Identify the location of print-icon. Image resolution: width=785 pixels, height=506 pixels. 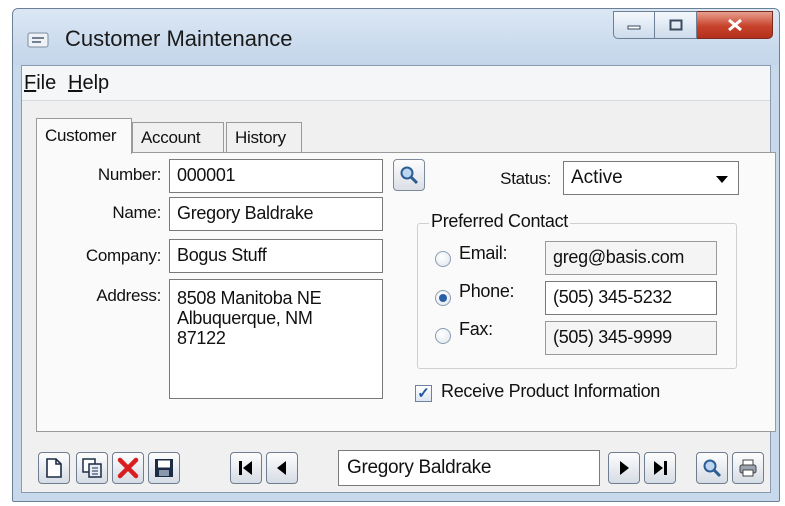
(748, 468).